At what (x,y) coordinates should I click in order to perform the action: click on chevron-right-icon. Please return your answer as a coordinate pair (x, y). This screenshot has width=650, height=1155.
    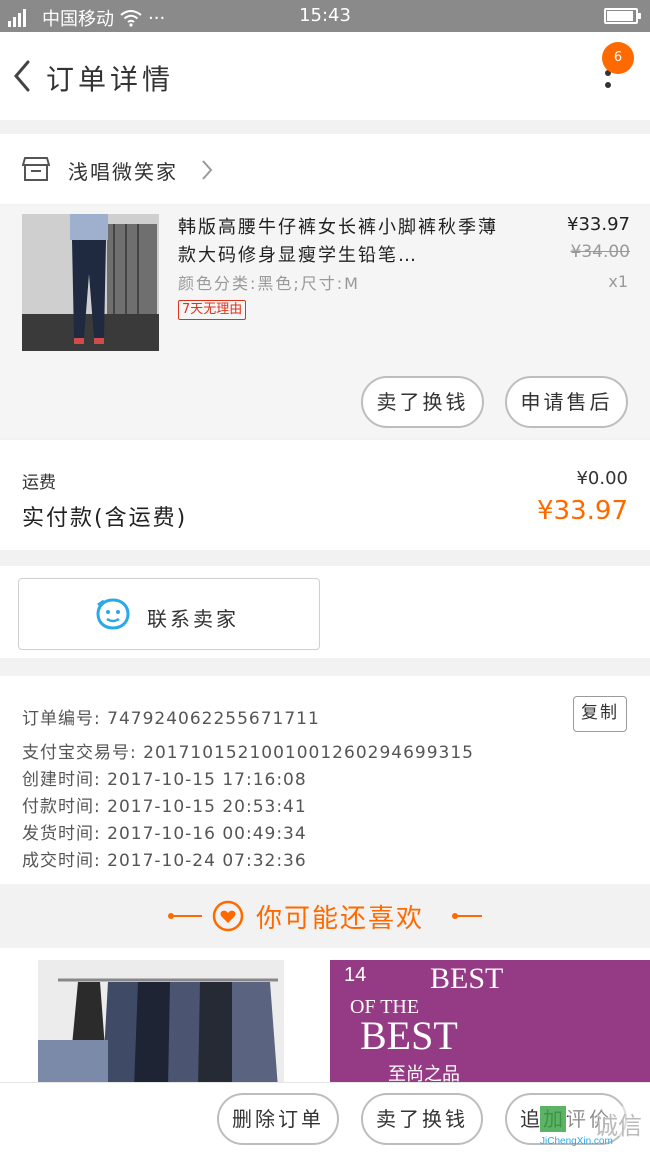
    Looking at the image, I should click on (207, 170).